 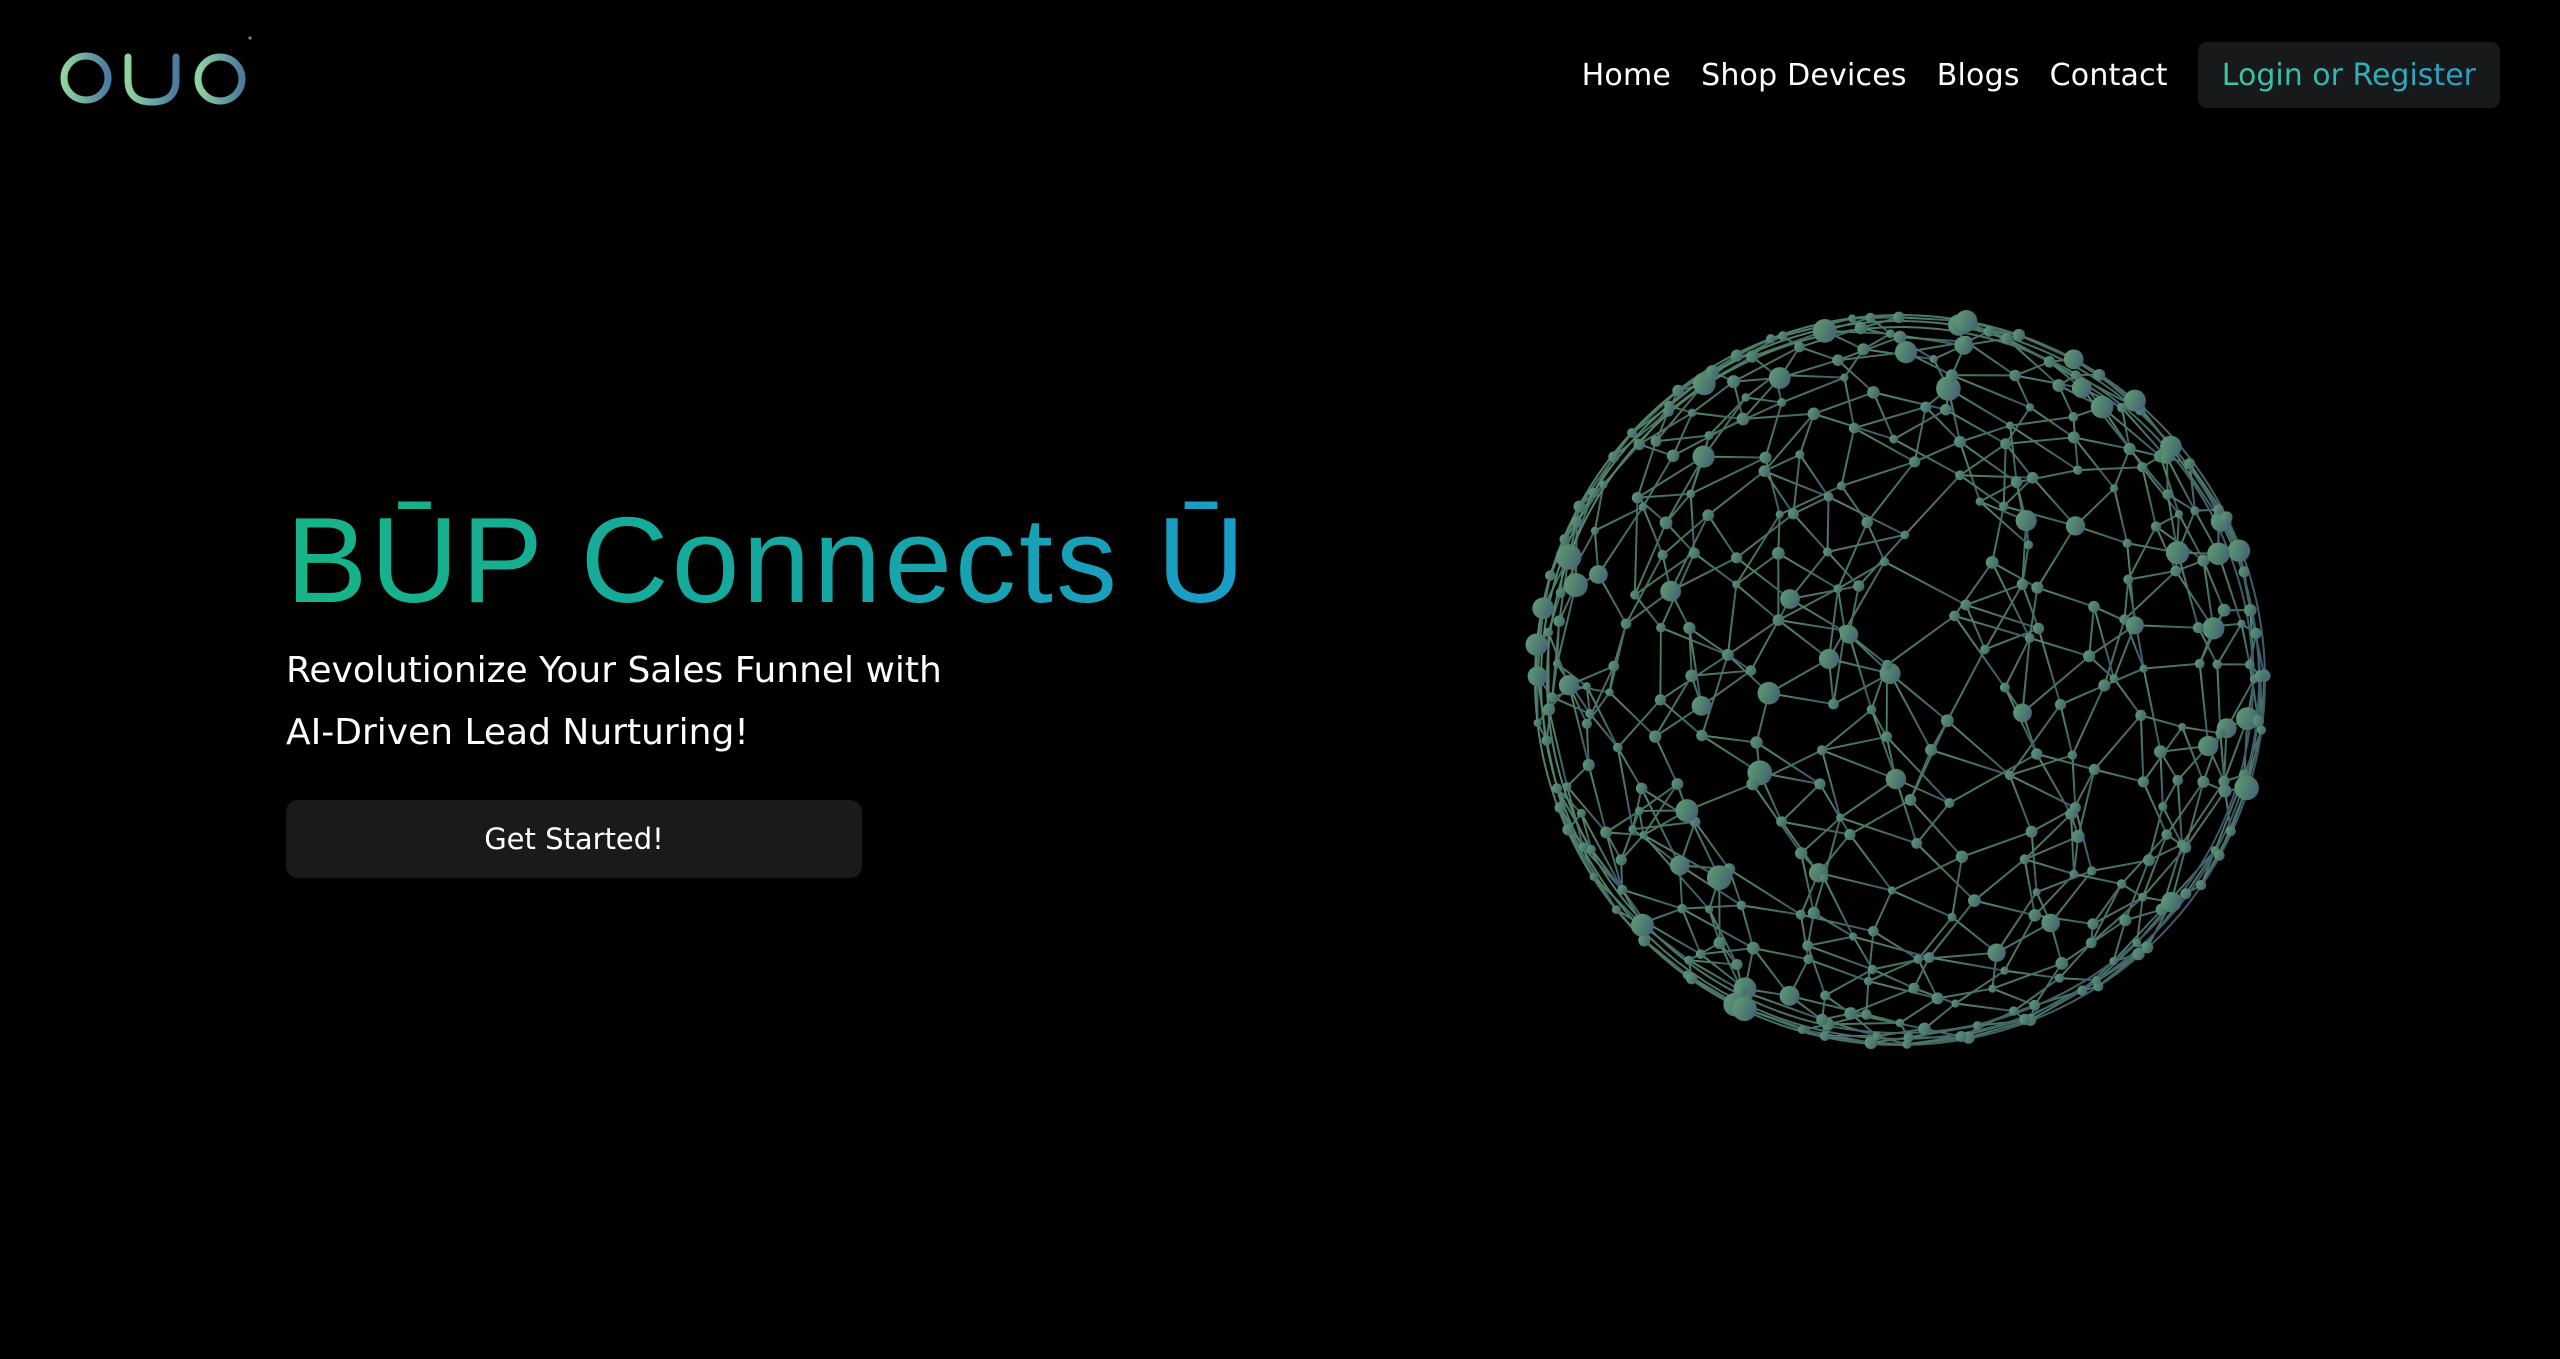 What do you see at coordinates (156, 75) in the screenshot?
I see `bup-logo` at bounding box center [156, 75].